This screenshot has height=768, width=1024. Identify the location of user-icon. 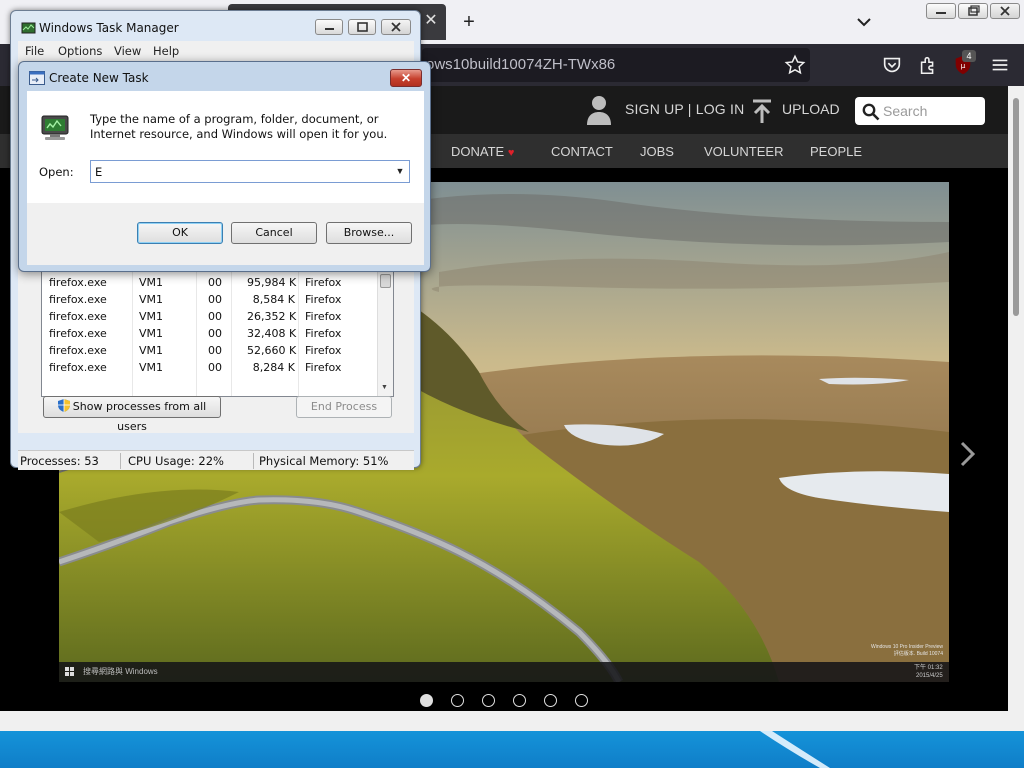
(599, 110).